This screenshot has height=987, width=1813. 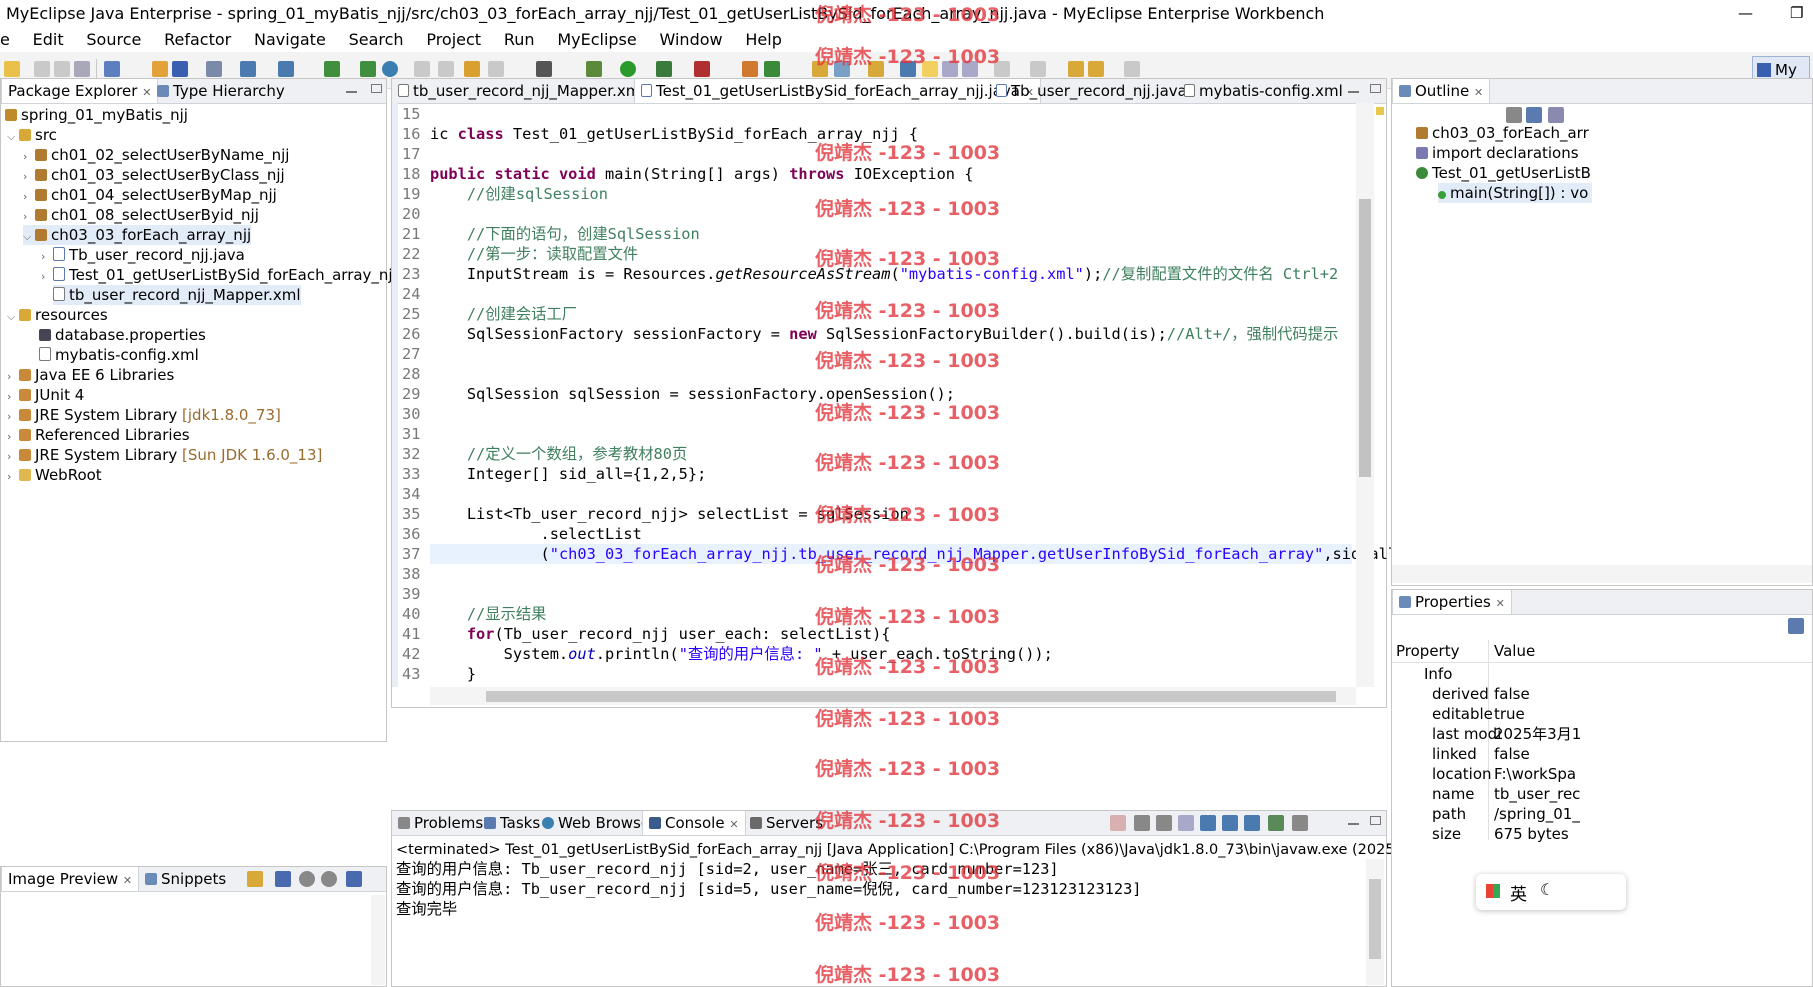 I want to click on stop-icon, so click(x=702, y=69).